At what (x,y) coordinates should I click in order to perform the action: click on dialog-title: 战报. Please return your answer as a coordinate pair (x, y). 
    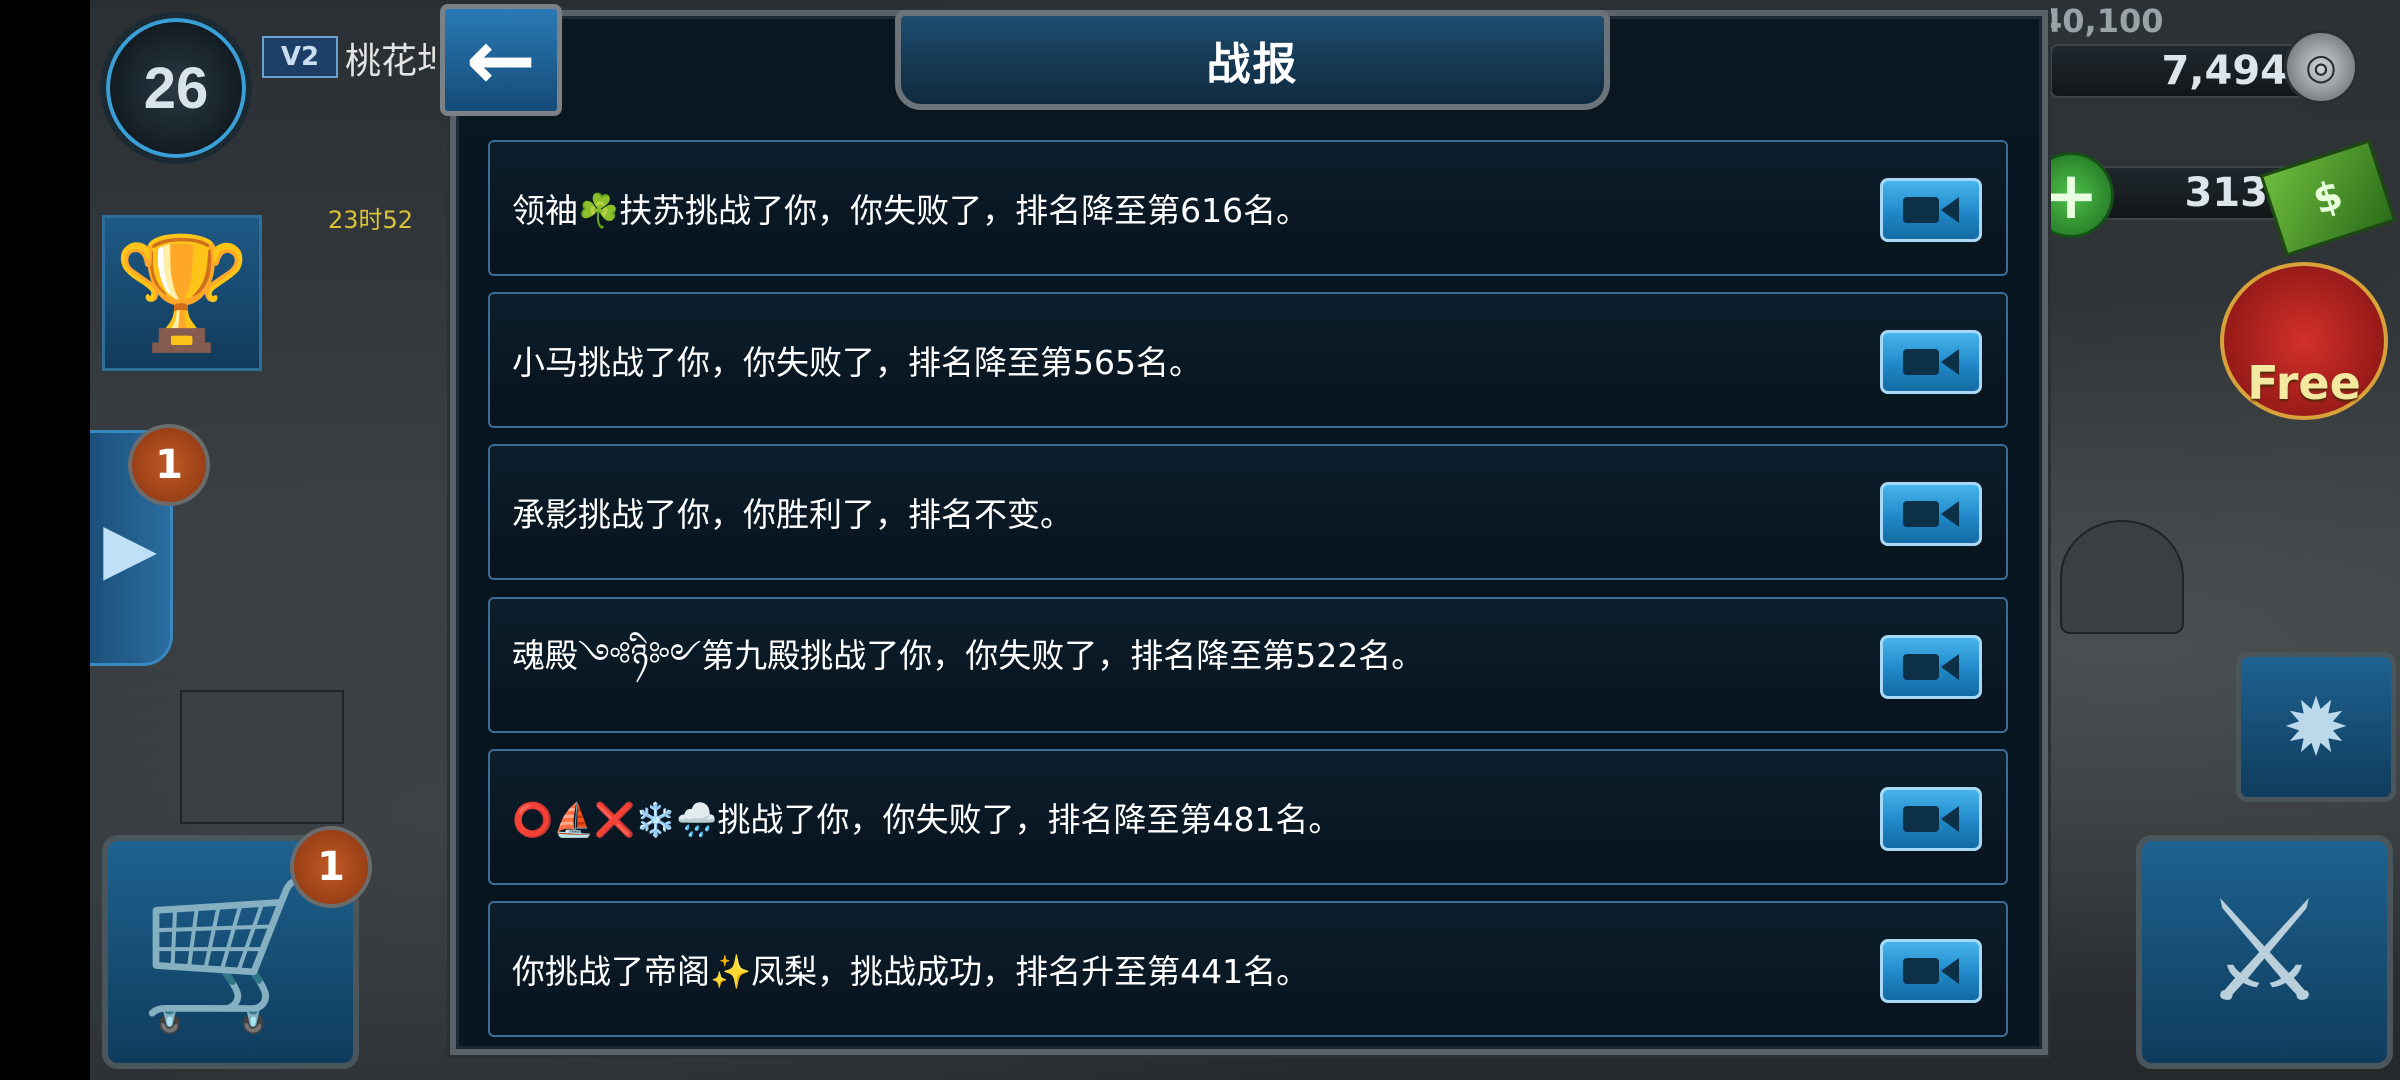
    Looking at the image, I should click on (1252, 64).